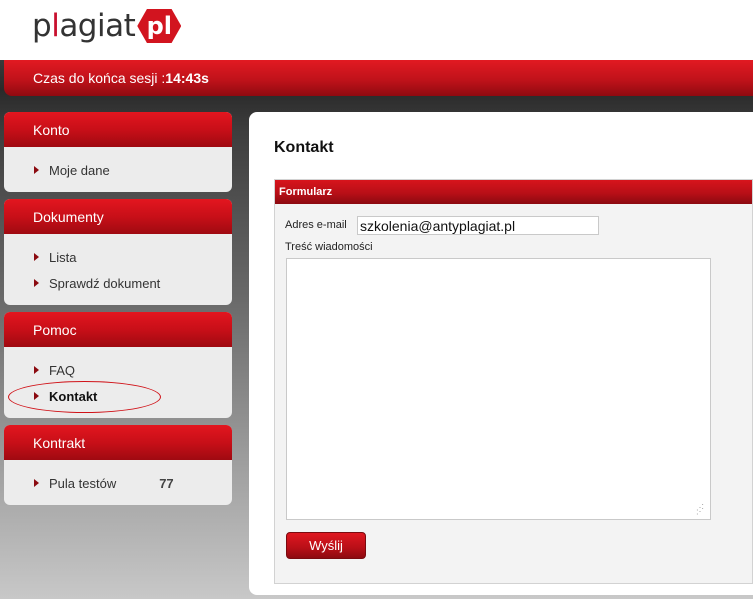 The width and height of the screenshot is (753, 599). What do you see at coordinates (118, 465) in the screenshot?
I see `sidebar-box-kontrakt: Kontrakt Pula testów 77` at bounding box center [118, 465].